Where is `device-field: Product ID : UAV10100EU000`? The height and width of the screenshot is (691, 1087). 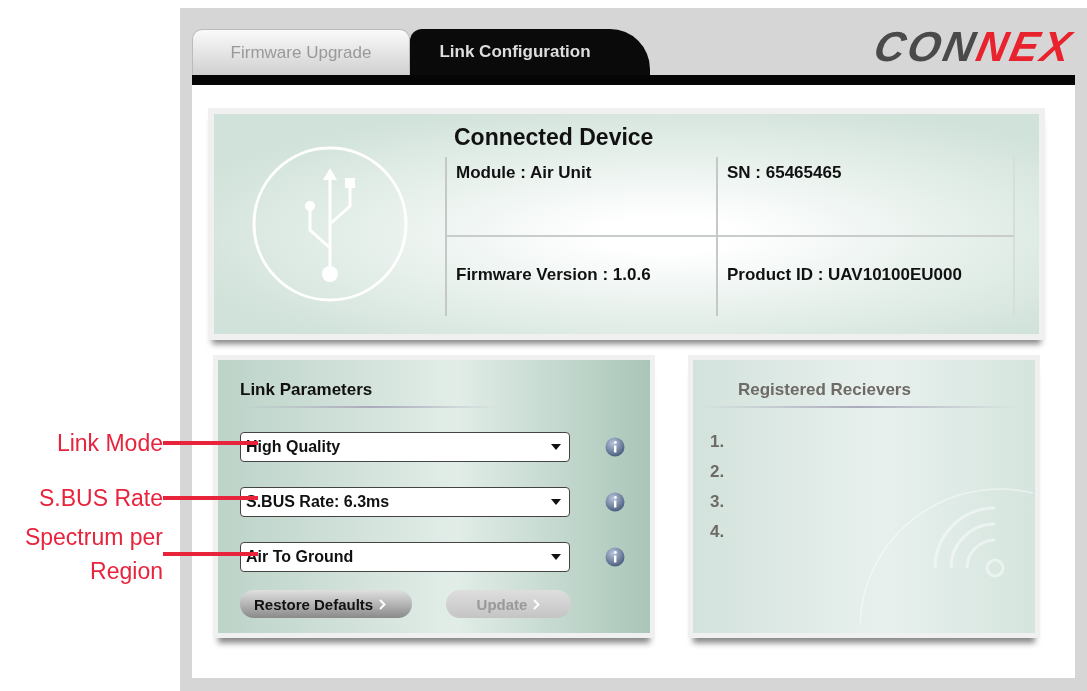 device-field: Product ID : UAV10100EU000 is located at coordinates (844, 274).